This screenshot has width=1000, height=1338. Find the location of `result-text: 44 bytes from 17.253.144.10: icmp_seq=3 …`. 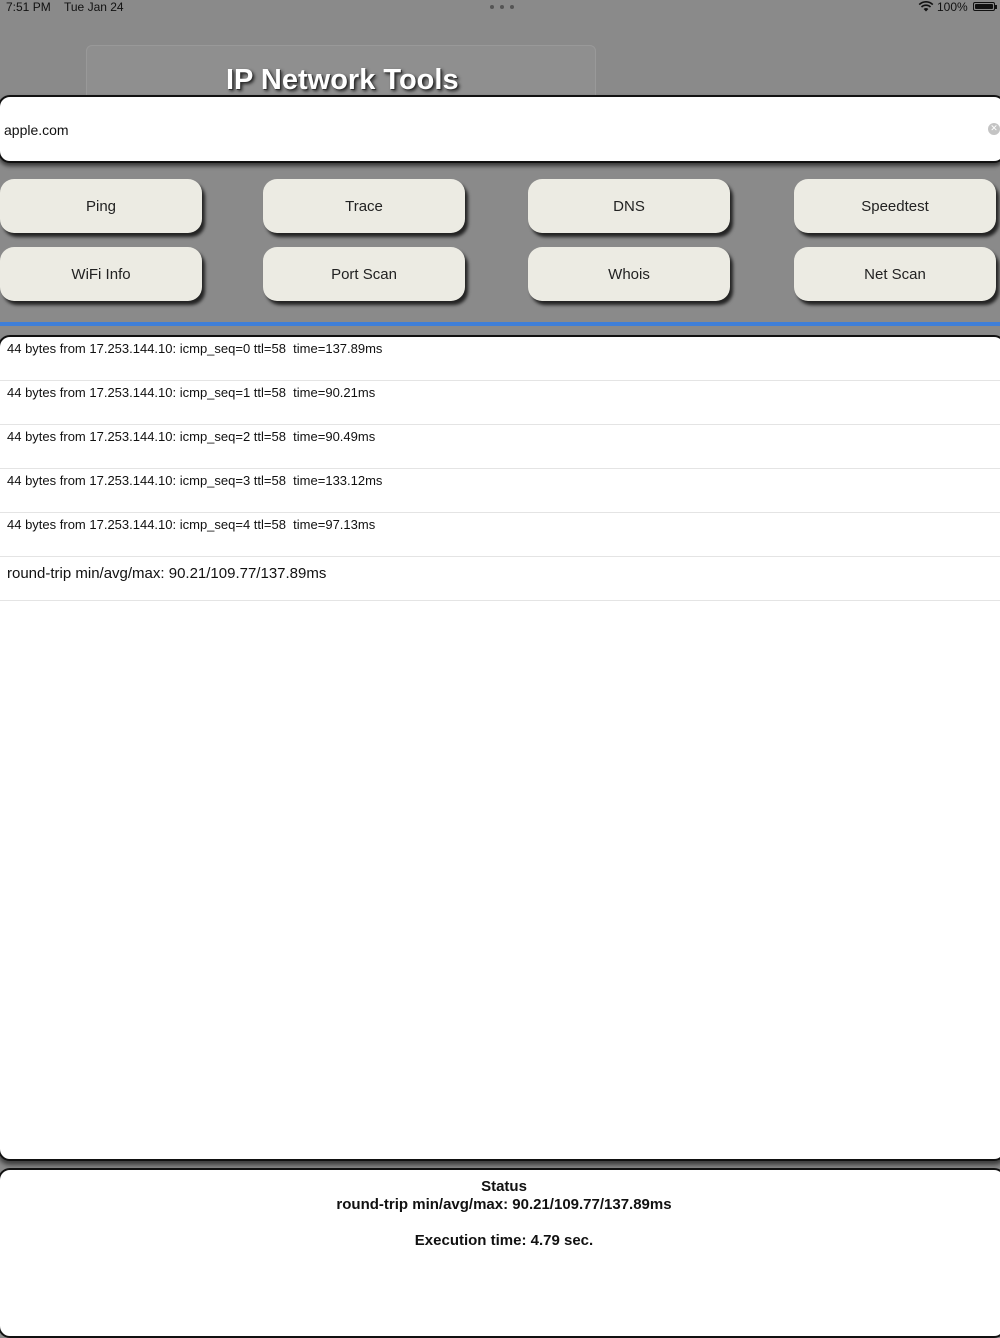

result-text: 44 bytes from 17.253.144.10: icmp_seq=3 … is located at coordinates (195, 480).